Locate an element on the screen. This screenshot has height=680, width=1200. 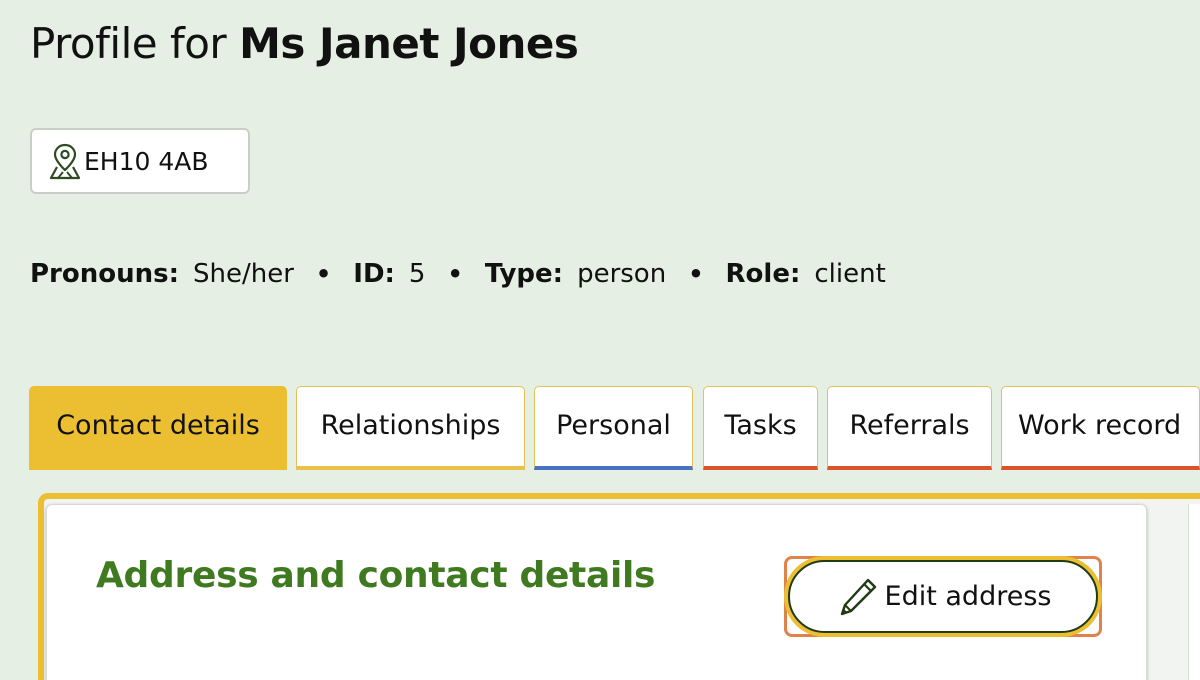
tab-contact-details: Contact details is located at coordinates (158, 428).